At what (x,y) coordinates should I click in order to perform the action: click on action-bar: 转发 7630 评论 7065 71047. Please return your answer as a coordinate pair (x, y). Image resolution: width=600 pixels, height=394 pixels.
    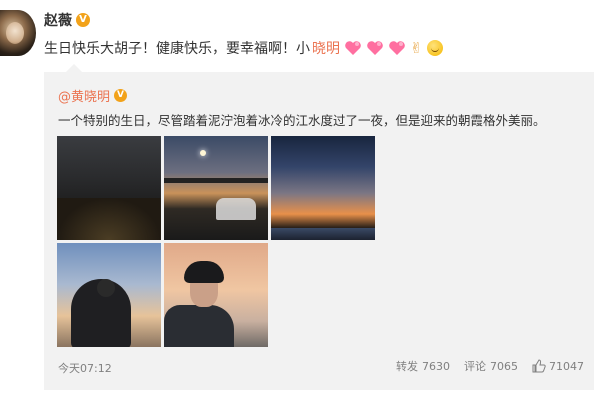
    Looking at the image, I should click on (483, 366).